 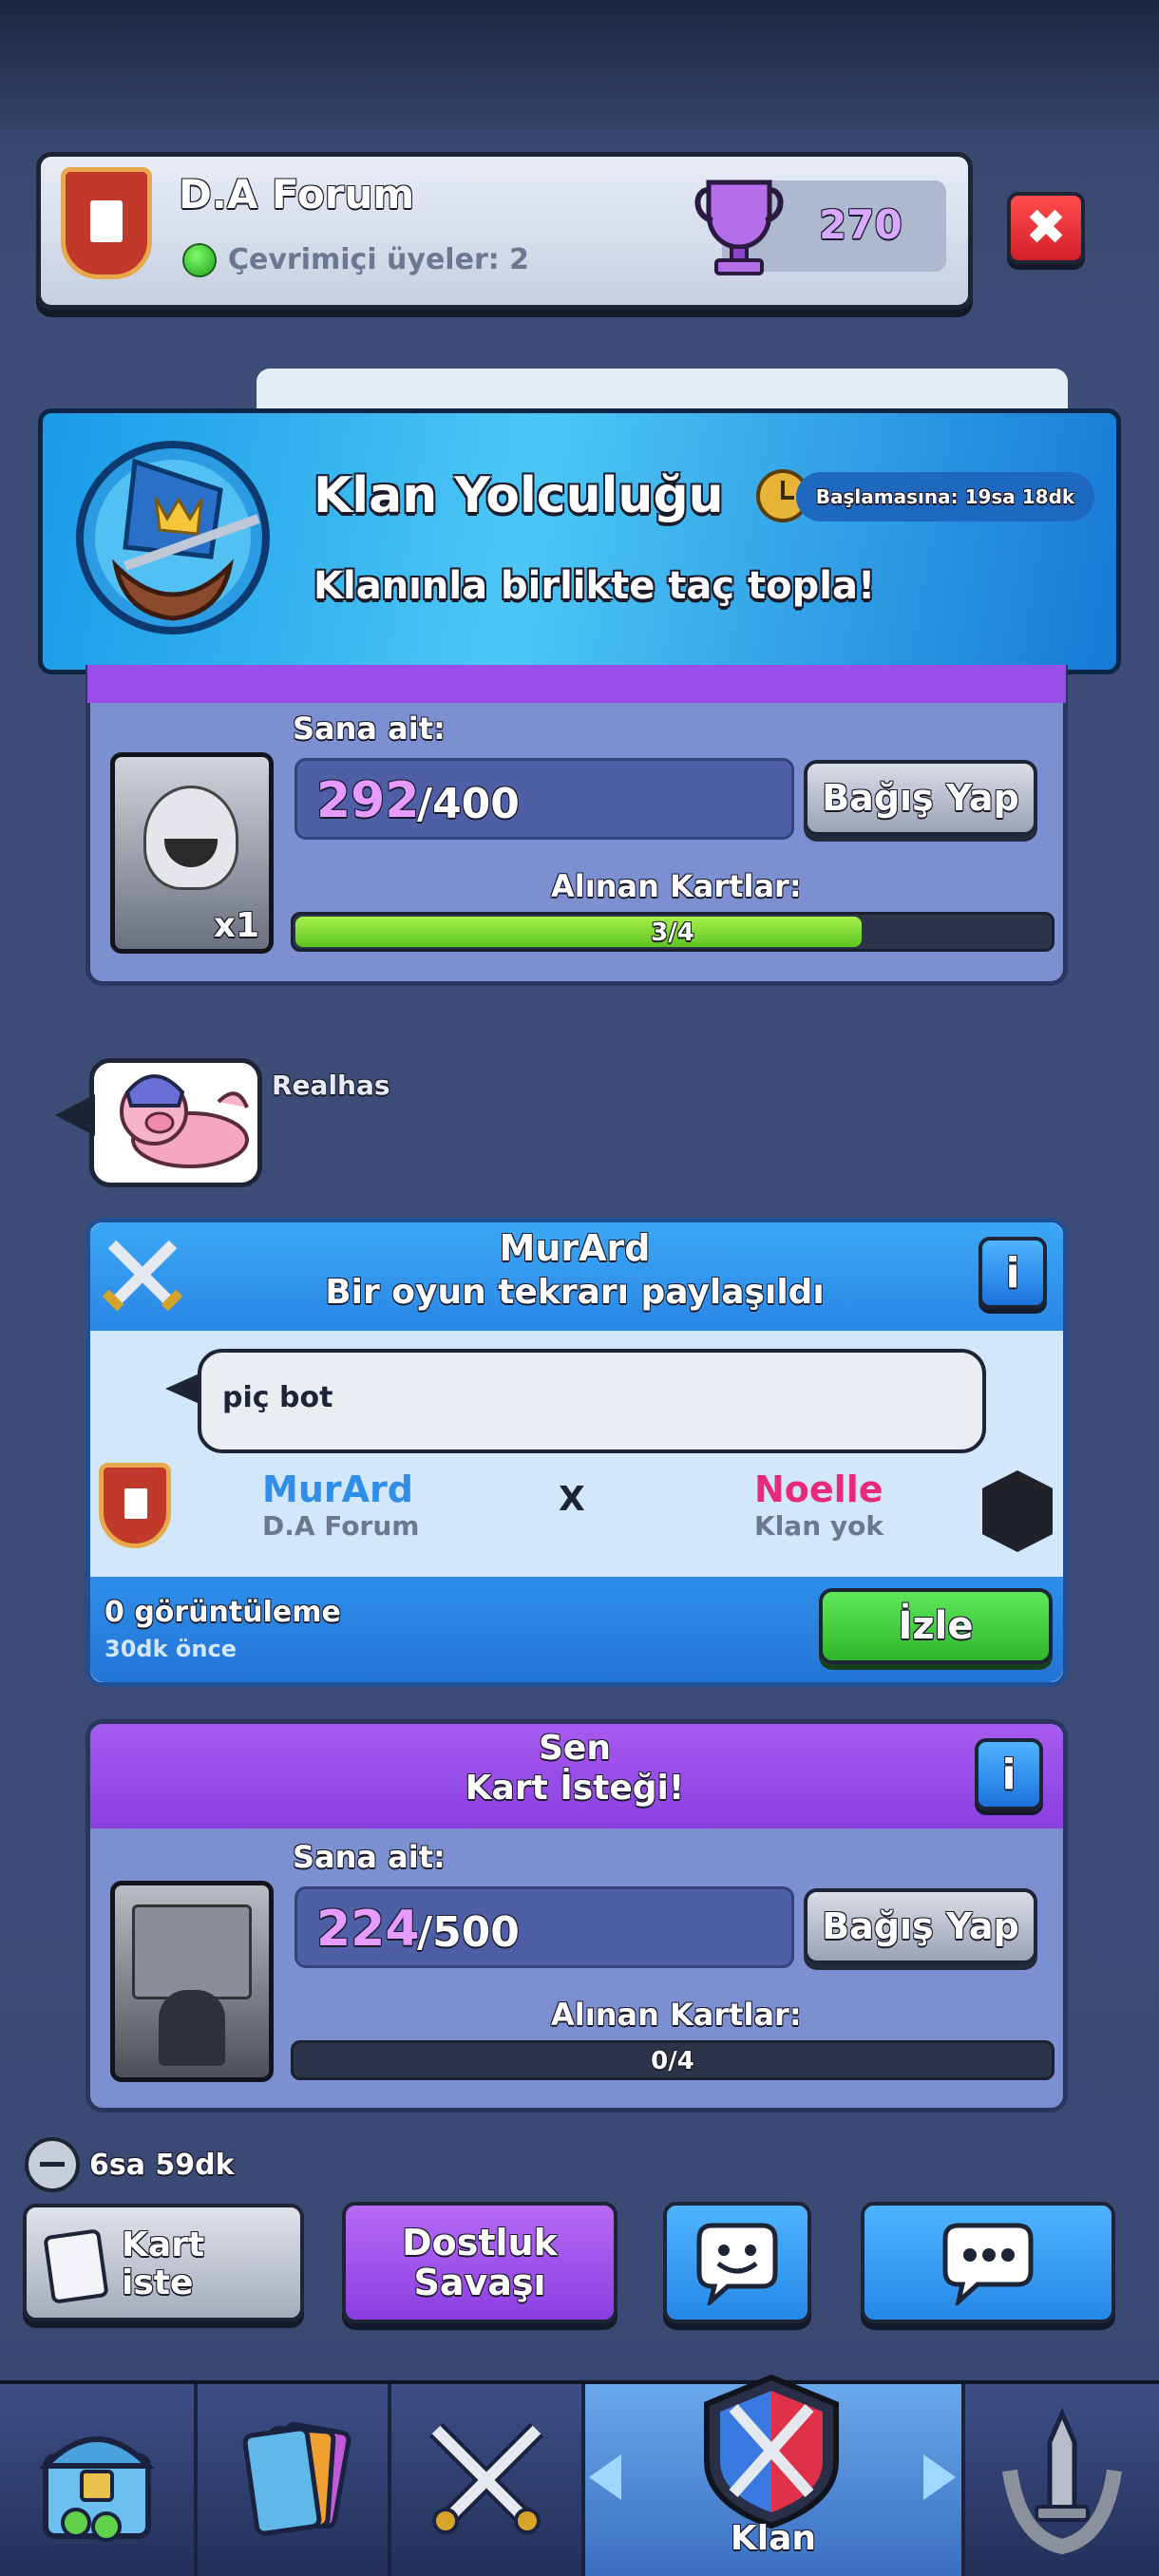 I want to click on player1-name: MurArd, so click(x=337, y=1489).